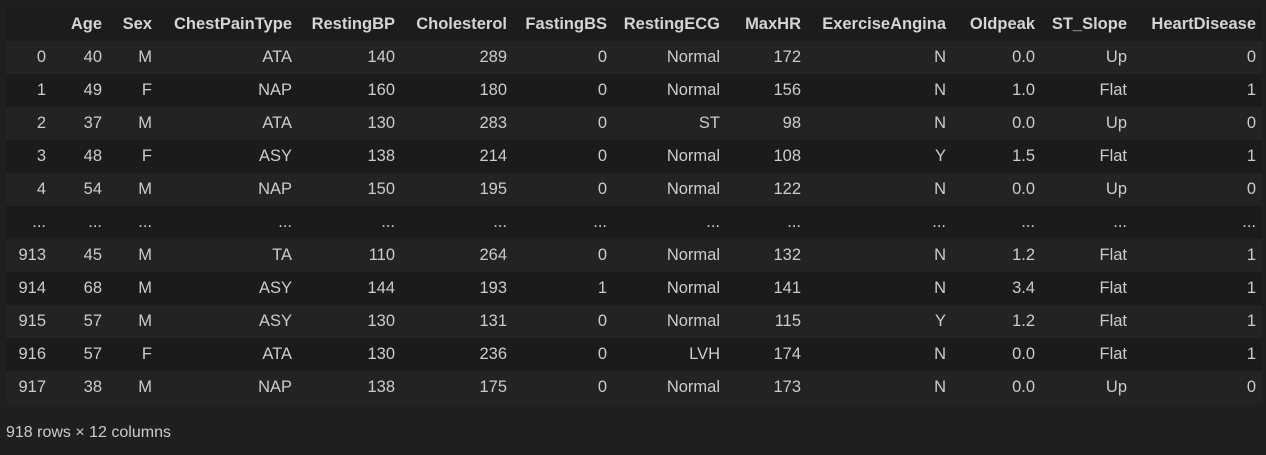 The height and width of the screenshot is (455, 1266). What do you see at coordinates (282, 255) in the screenshot?
I see `table-cell: TA` at bounding box center [282, 255].